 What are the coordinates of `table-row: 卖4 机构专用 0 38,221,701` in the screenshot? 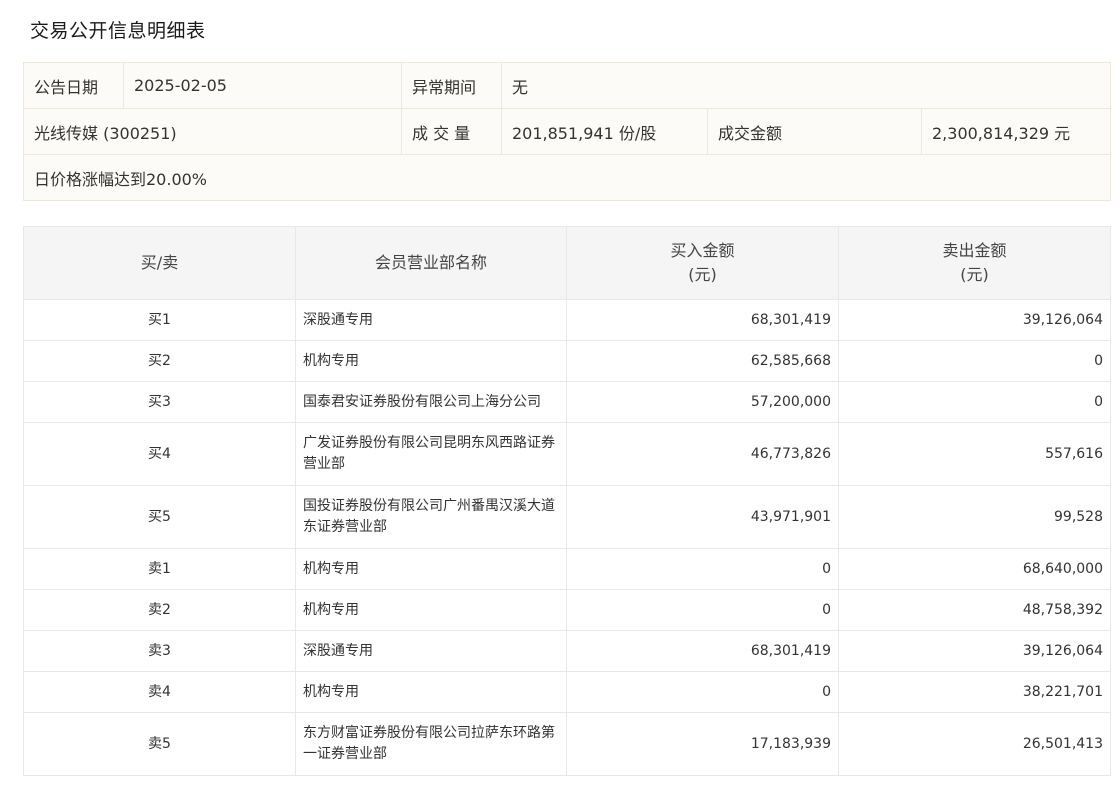 It's located at (567, 692).